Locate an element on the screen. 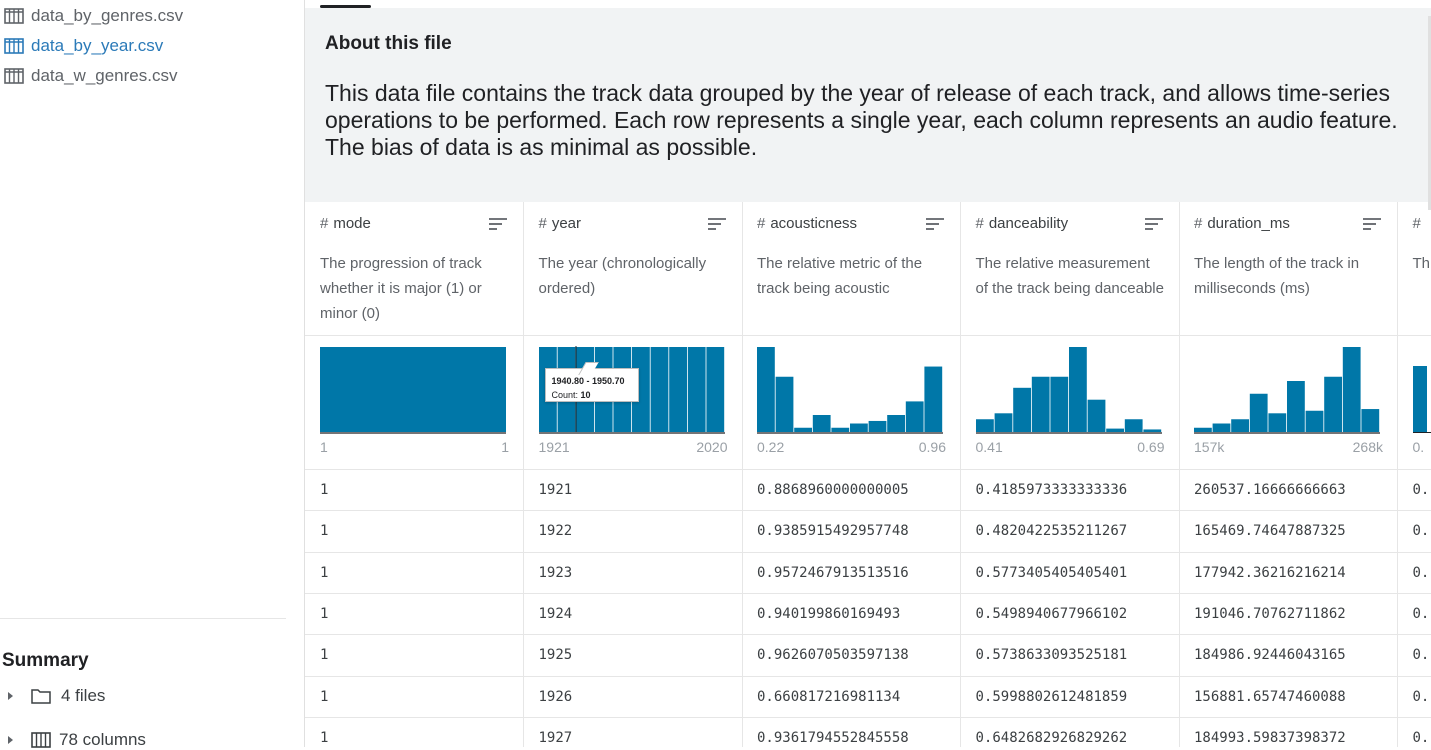  column-header: #duration_ms is located at coordinates (1242, 223).